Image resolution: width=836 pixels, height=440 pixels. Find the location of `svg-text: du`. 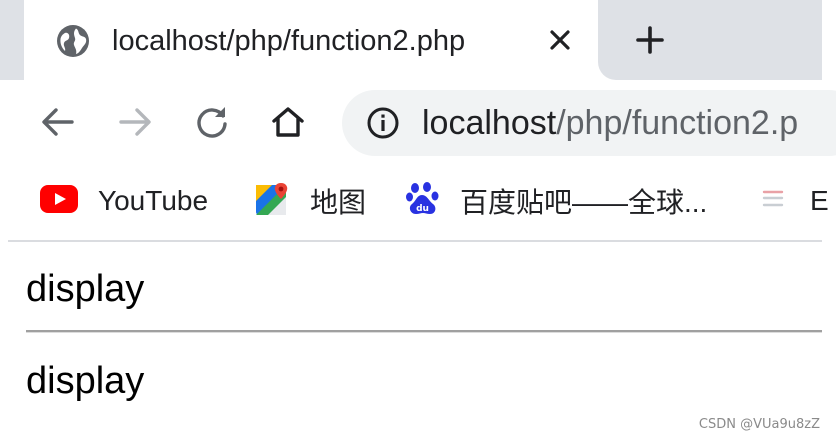

svg-text: du is located at coordinates (422, 209).